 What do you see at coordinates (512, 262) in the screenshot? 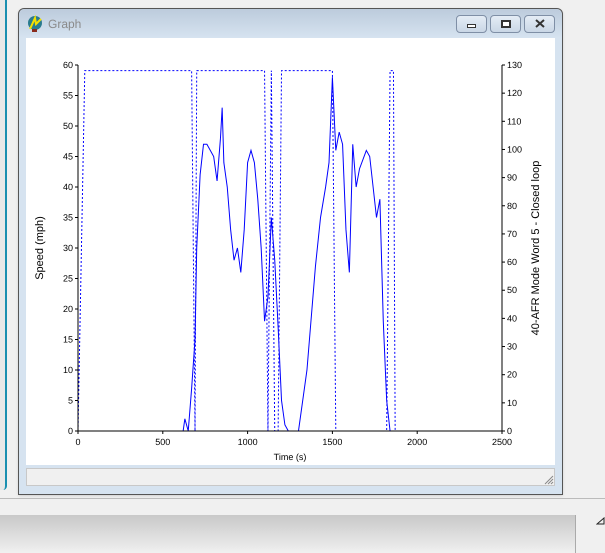
I see `y2-tick-label: 60` at bounding box center [512, 262].